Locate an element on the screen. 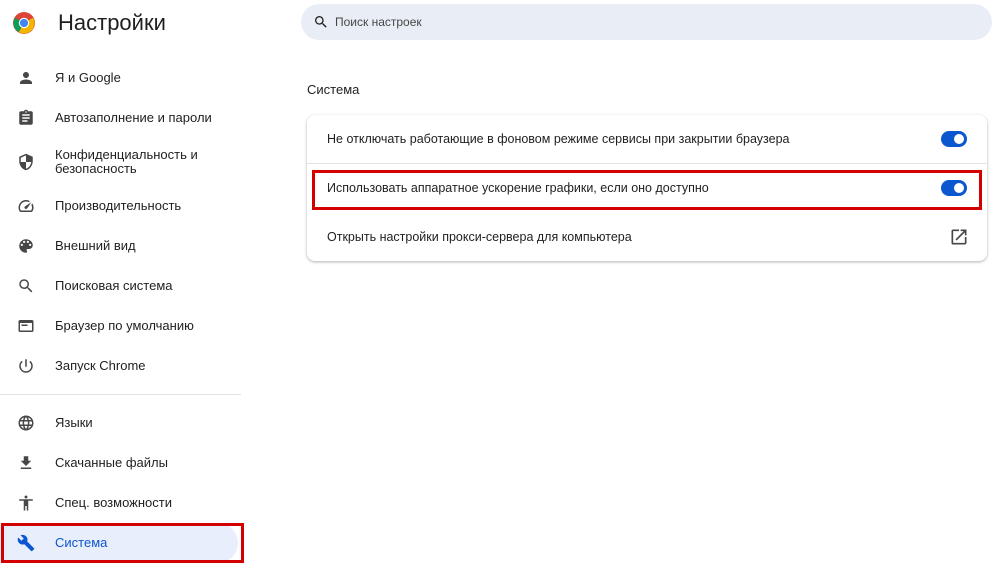 This screenshot has width=1006, height=578. sidebar-item-appearance: Внешний вид is located at coordinates (119, 246).